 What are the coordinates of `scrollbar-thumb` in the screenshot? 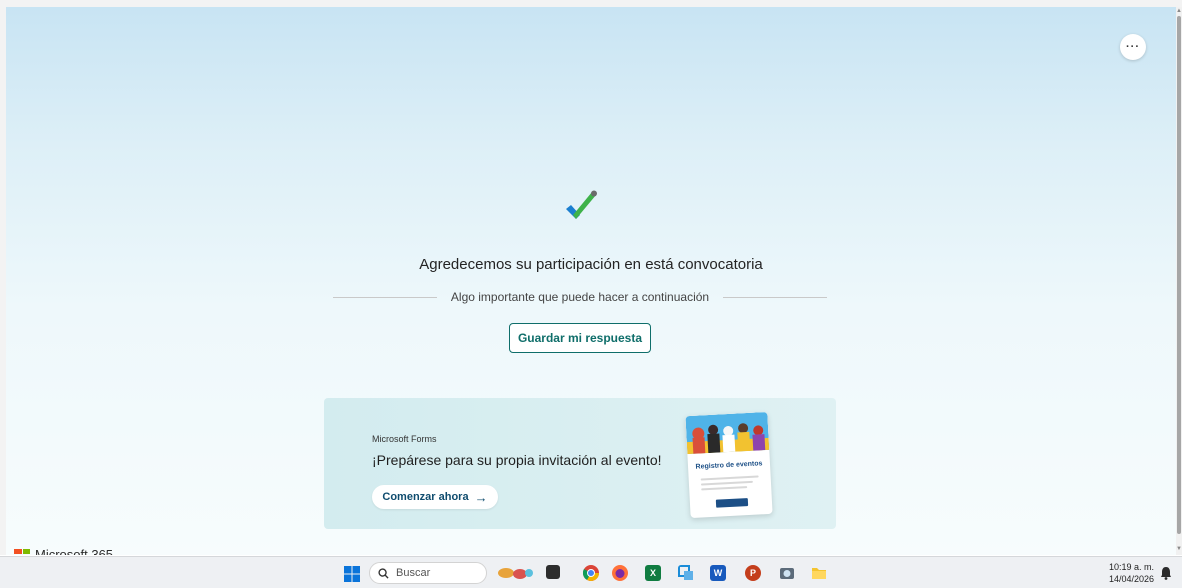 It's located at (1179, 275).